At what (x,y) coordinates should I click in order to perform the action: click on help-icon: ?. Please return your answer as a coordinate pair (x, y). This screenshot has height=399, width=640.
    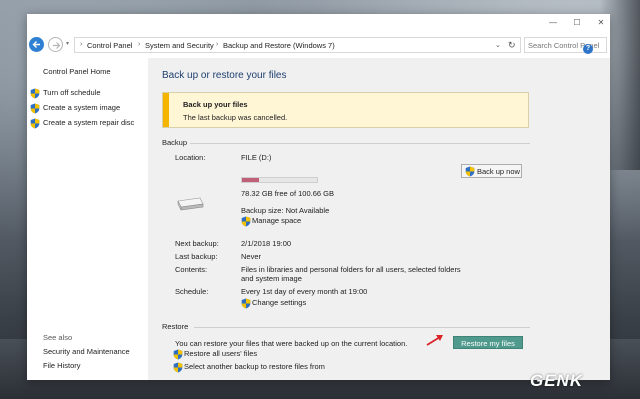
    Looking at the image, I should click on (588, 49).